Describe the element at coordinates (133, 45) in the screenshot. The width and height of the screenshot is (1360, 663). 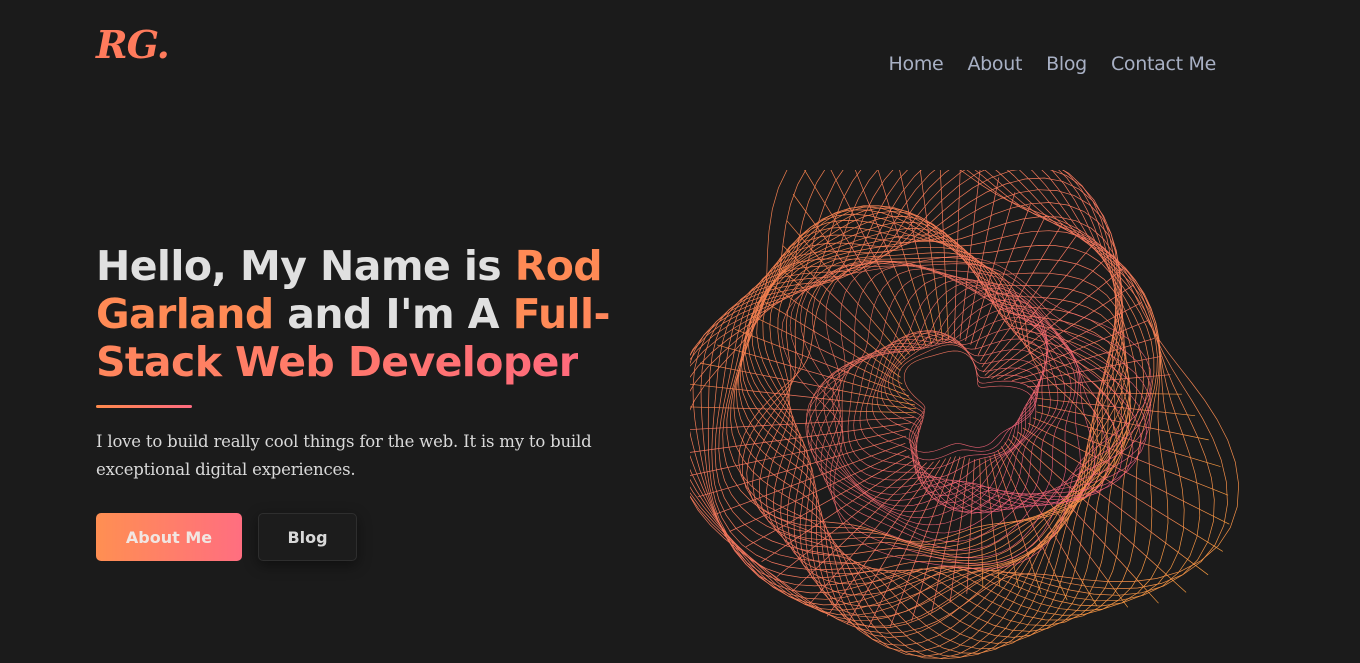
I see `logo: RG.` at that location.